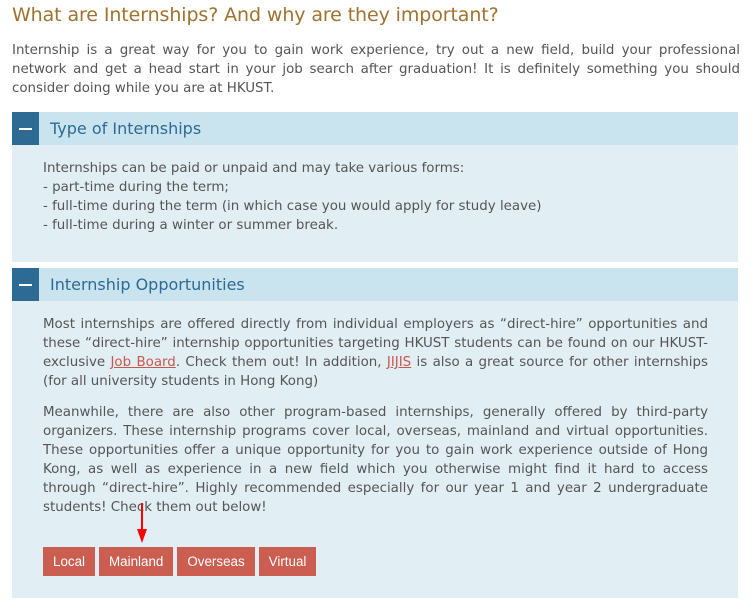 This screenshot has height=602, width=756. I want to click on job-board-link: Job Board, so click(142, 362).